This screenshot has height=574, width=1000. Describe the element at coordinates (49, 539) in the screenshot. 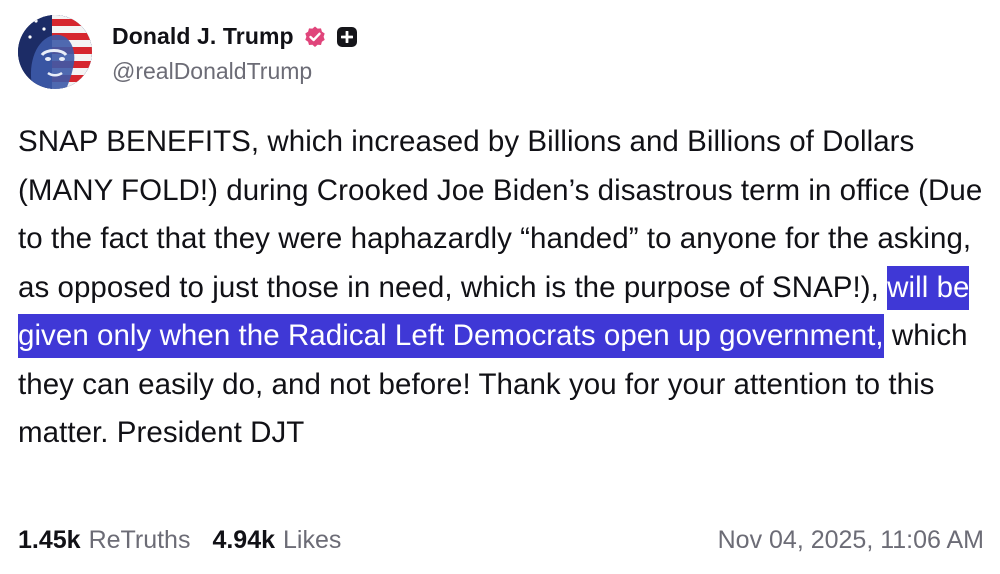

I see `retruths-count: 1.45k` at that location.